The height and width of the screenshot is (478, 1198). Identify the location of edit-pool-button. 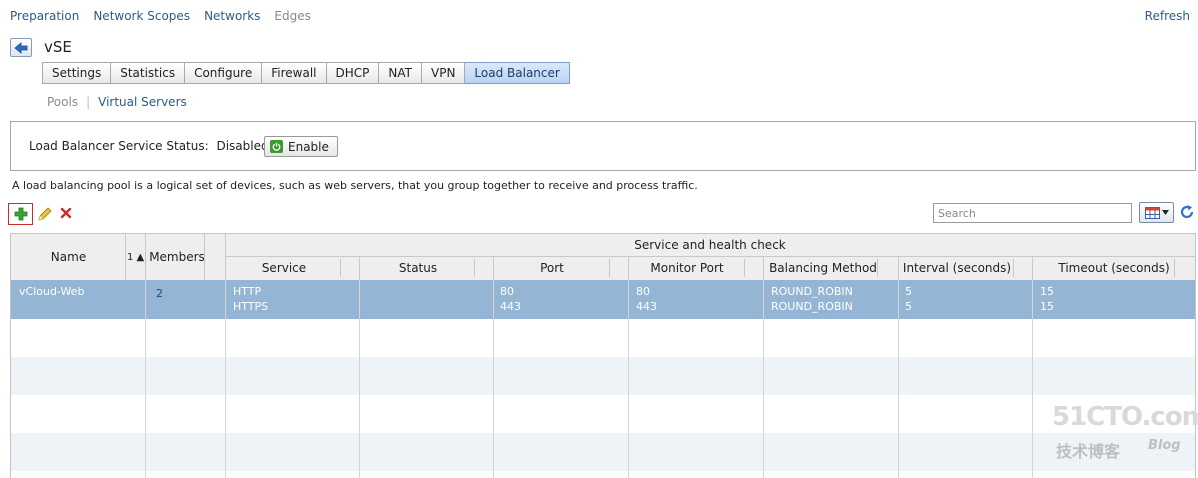
(45, 215).